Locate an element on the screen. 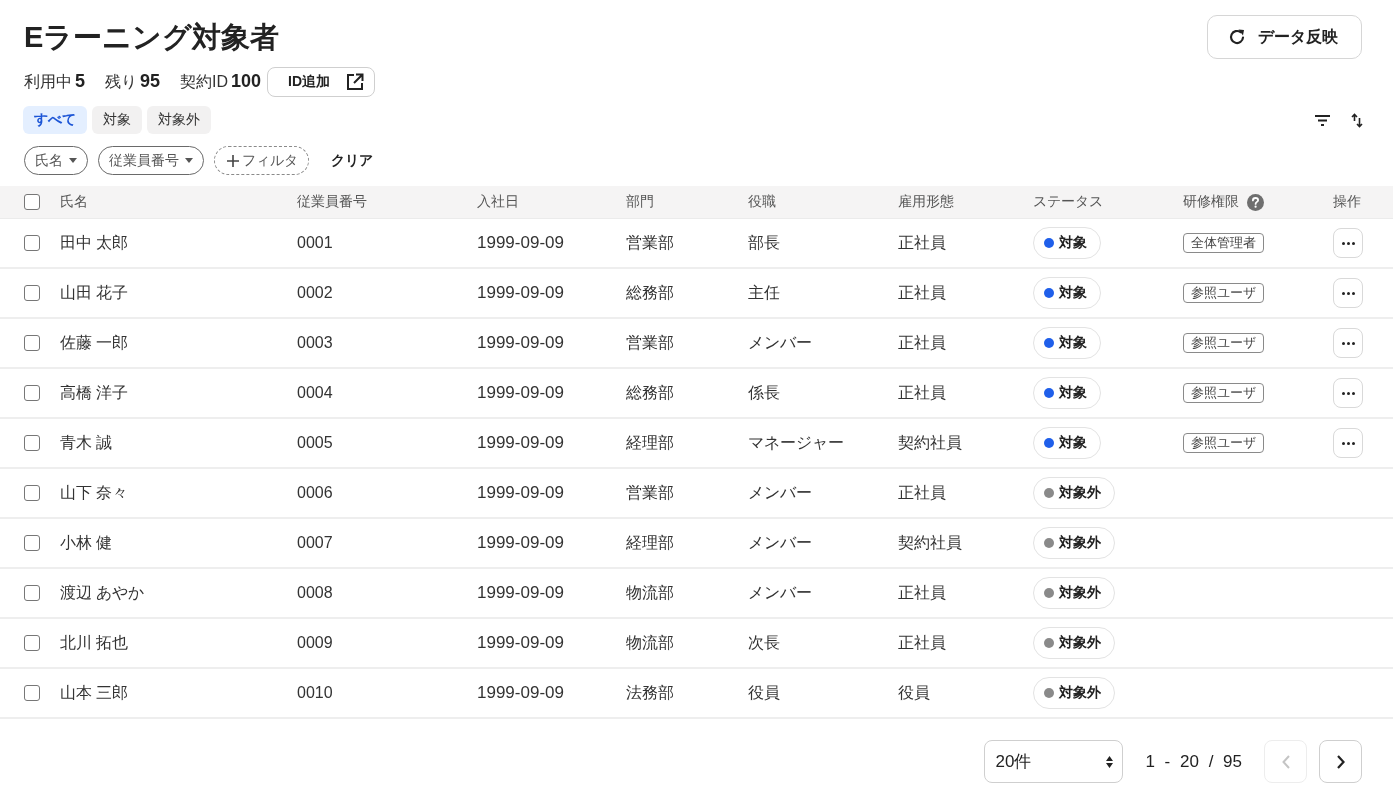 The height and width of the screenshot is (803, 1393). sort-icon is located at coordinates (1357, 120).